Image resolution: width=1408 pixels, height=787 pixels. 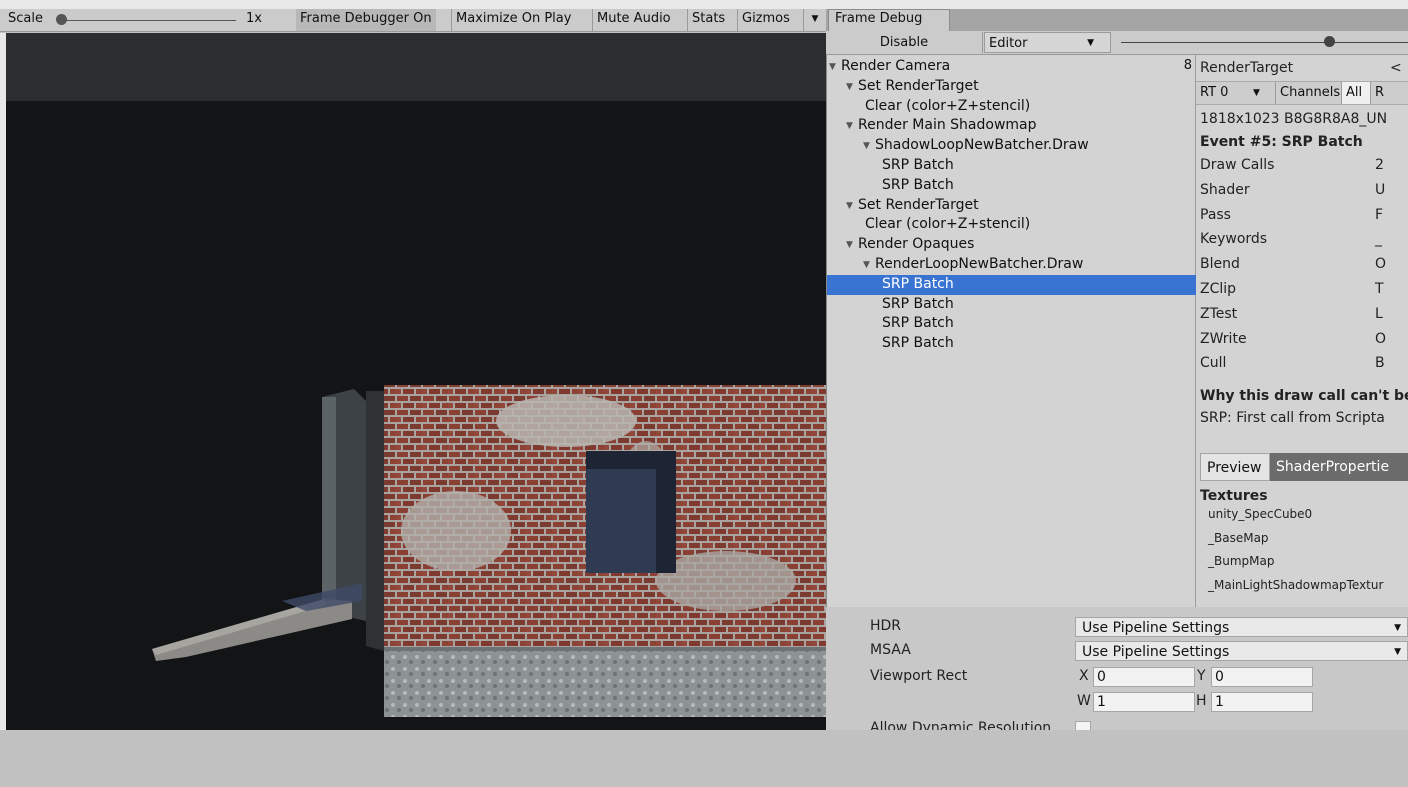 I want to click on rt-select: RT 0 ▼, so click(x=1236, y=93).